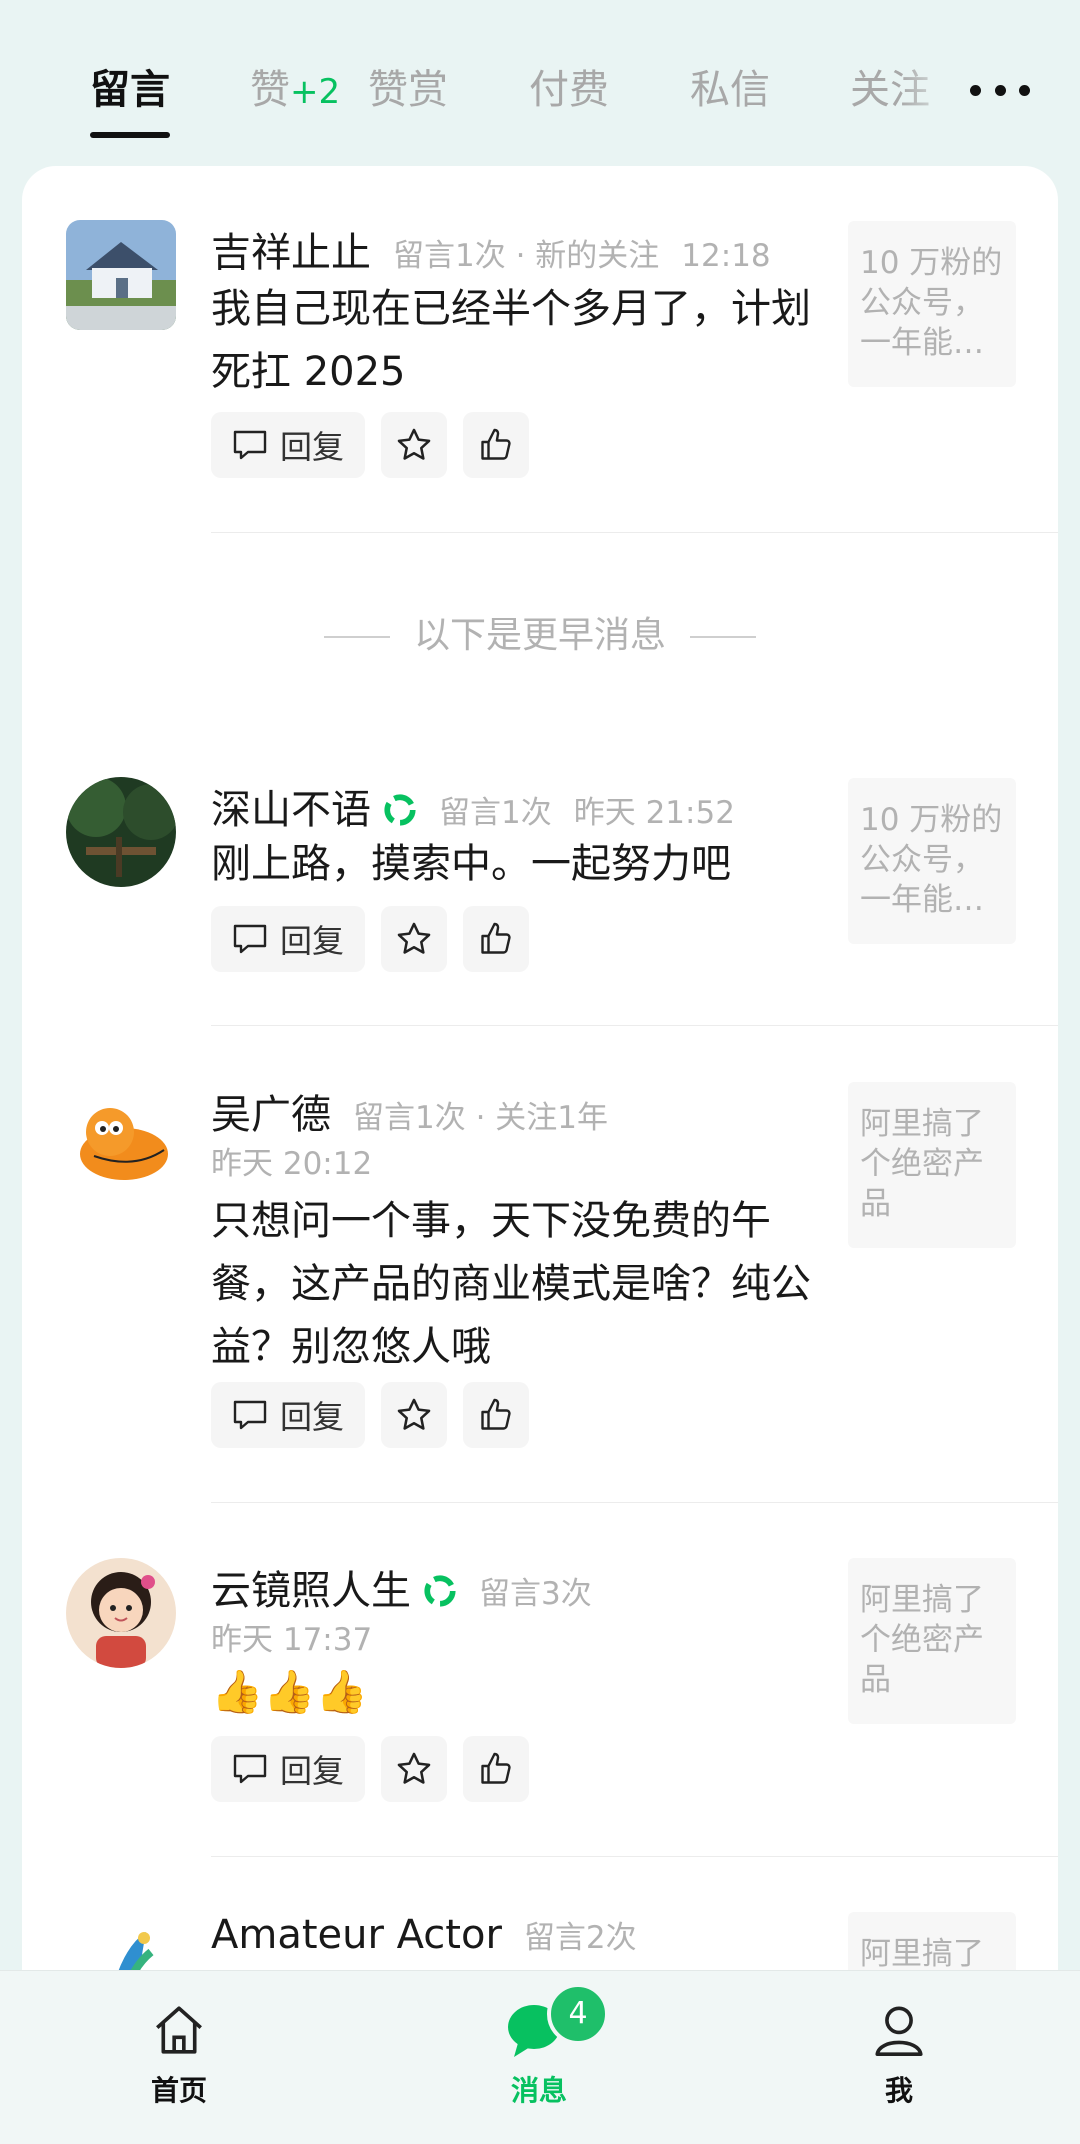  What do you see at coordinates (481, 1118) in the screenshot?
I see `user-meta: 留言1次 · 关注1年` at bounding box center [481, 1118].